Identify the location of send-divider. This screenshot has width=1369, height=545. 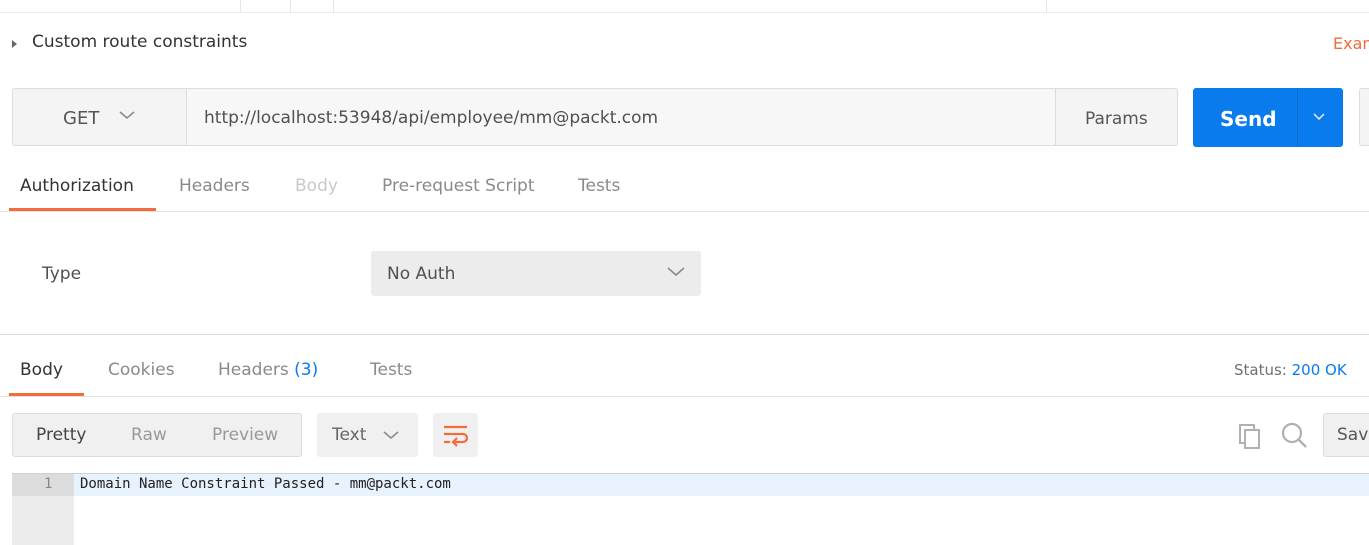
(1297, 117).